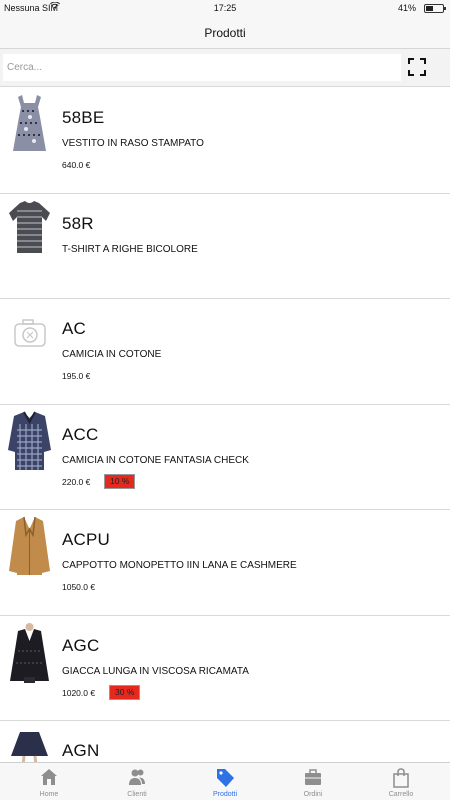  Describe the element at coordinates (401, 778) in the screenshot. I see `shopping-bag-icon` at that location.